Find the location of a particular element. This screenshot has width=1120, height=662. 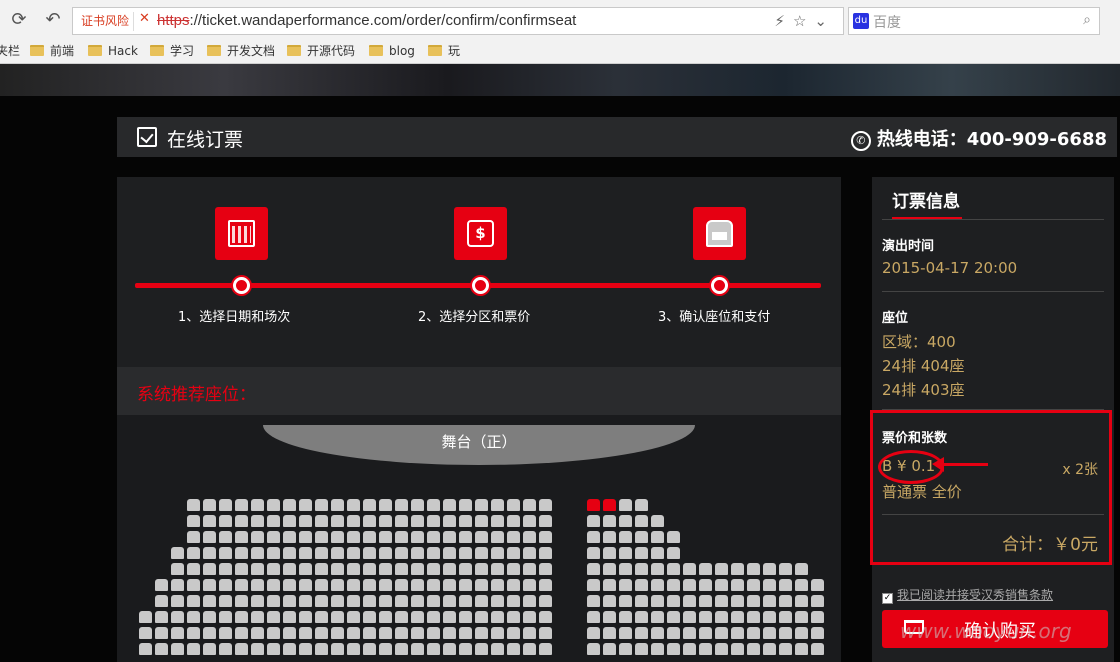

back-icon: ↶ is located at coordinates (53, 20).